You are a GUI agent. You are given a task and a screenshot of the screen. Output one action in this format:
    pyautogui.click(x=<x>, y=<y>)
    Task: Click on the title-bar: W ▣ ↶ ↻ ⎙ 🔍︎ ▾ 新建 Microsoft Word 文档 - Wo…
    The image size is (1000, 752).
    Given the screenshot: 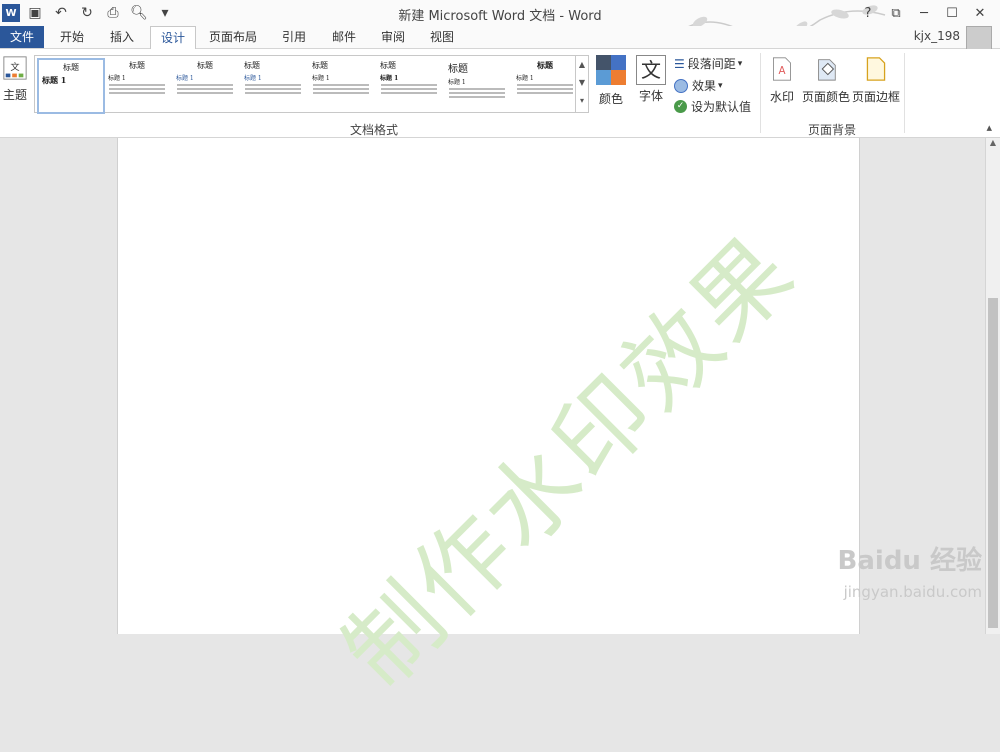 What is the action you would take?
    pyautogui.click(x=500, y=20)
    